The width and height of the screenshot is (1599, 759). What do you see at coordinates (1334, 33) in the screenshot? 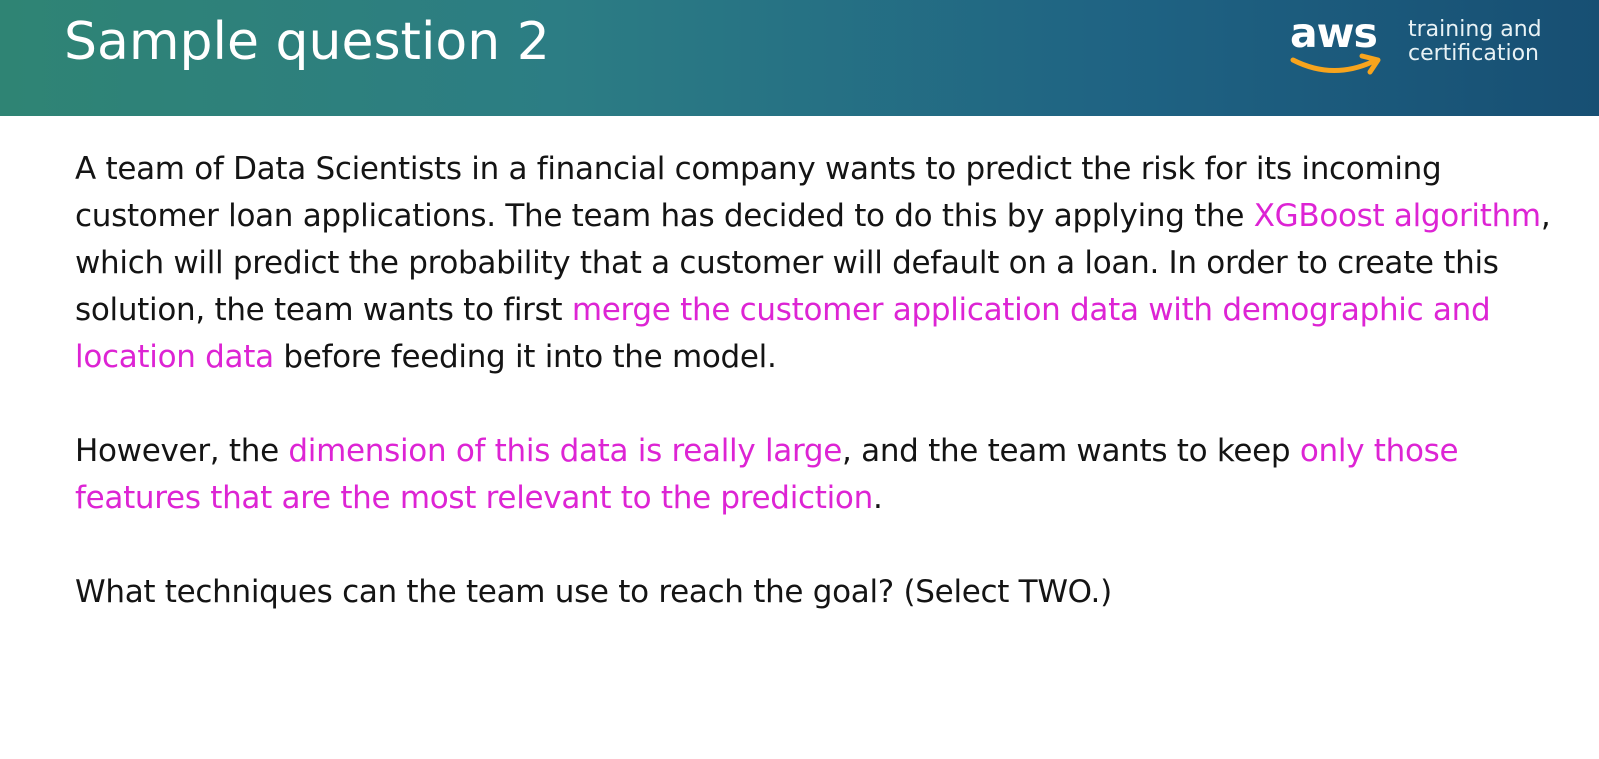
I see `aws-logo-text: aws` at bounding box center [1334, 33].